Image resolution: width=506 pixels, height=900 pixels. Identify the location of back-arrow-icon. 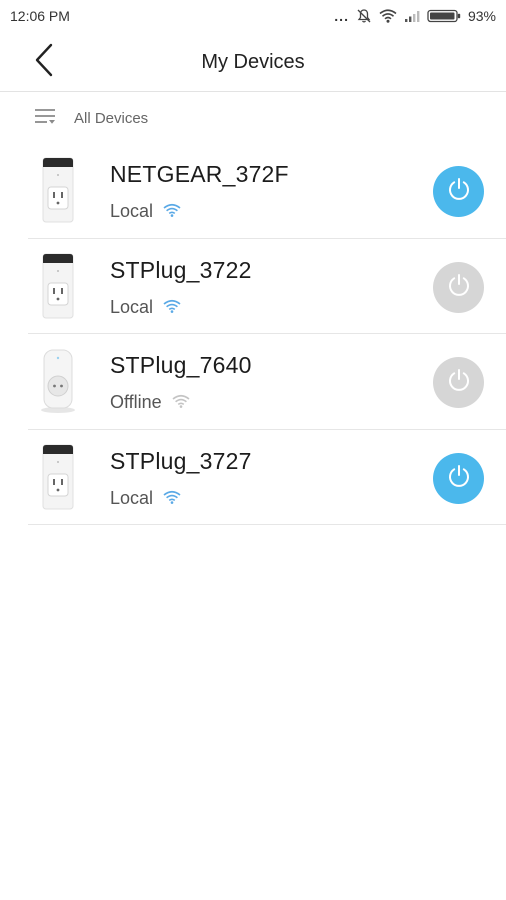
(44, 62).